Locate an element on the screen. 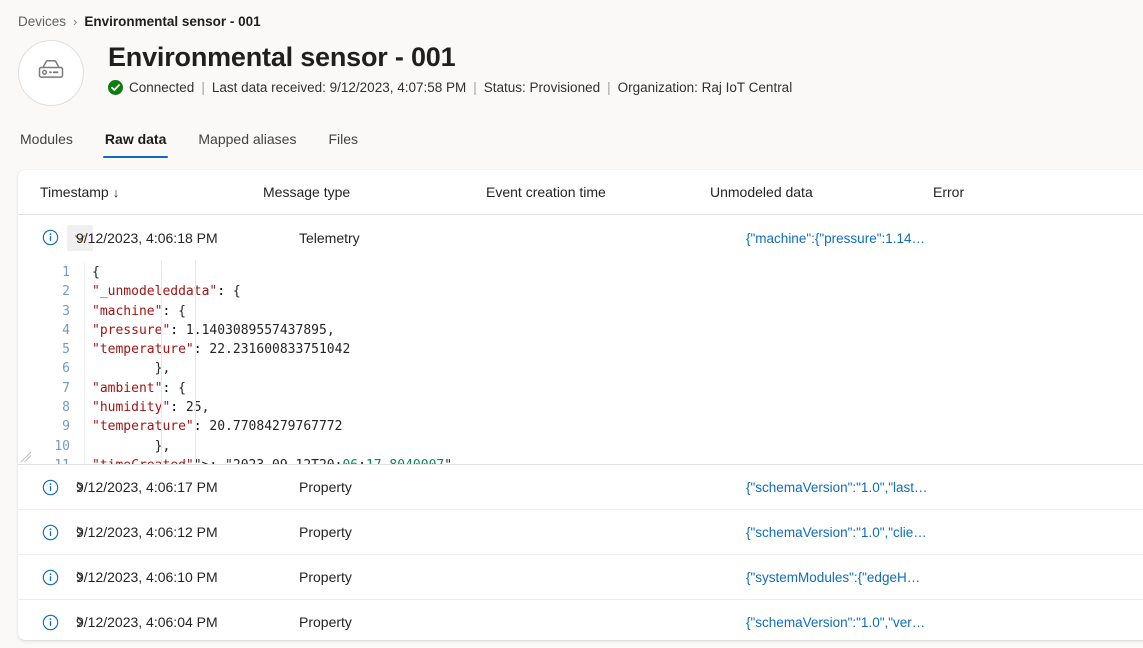  json-line: 2 "_unmodeleddata": { is located at coordinates (580, 292).